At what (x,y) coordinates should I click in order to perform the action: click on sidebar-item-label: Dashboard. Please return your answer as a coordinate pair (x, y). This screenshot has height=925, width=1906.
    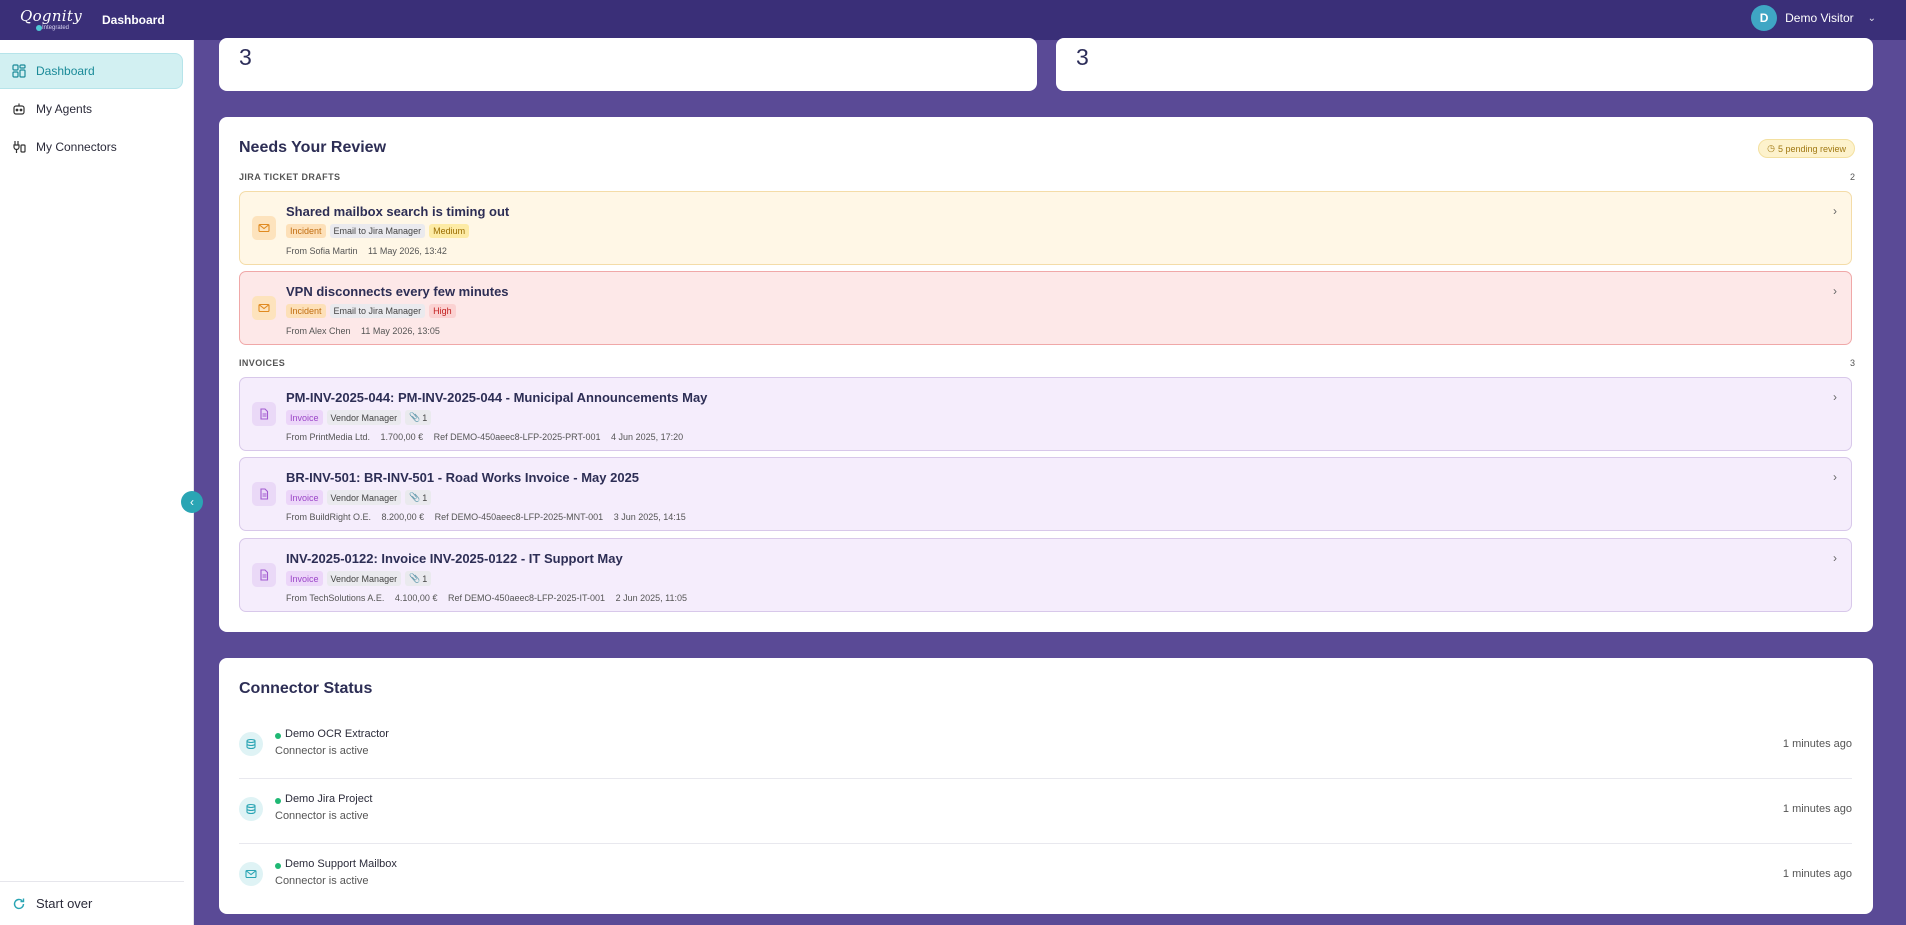
    Looking at the image, I should click on (65, 71).